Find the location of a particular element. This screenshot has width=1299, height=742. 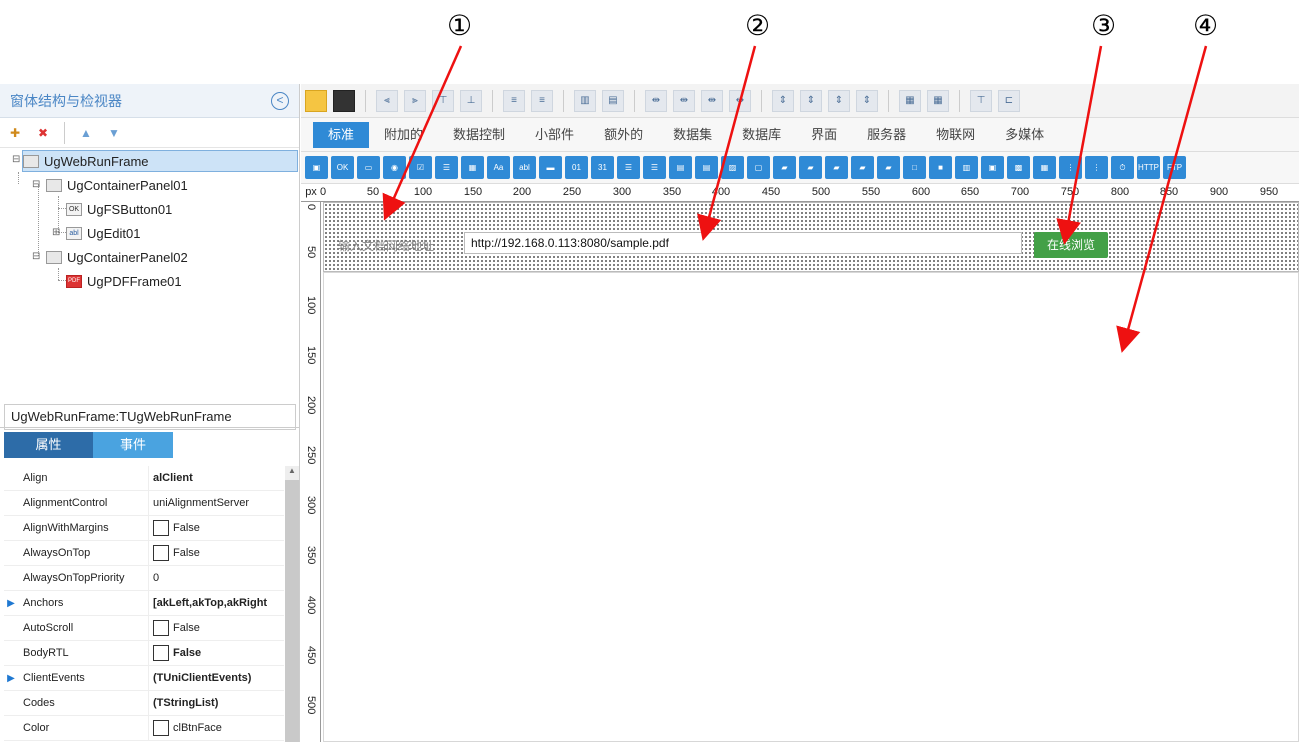

property-row: AlwaysOnTop False is located at coordinates (144, 553).